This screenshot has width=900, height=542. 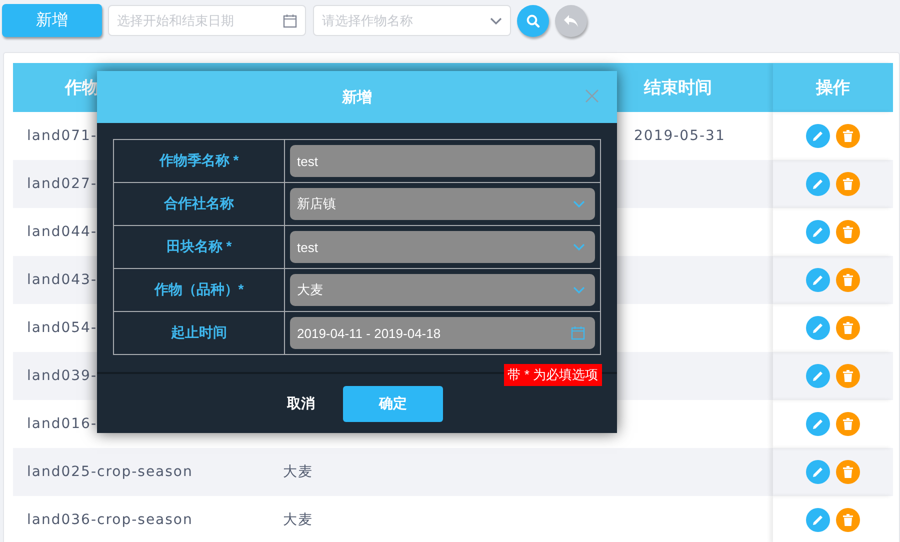 What do you see at coordinates (442, 290) in the screenshot?
I see `select-field: 大麦` at bounding box center [442, 290].